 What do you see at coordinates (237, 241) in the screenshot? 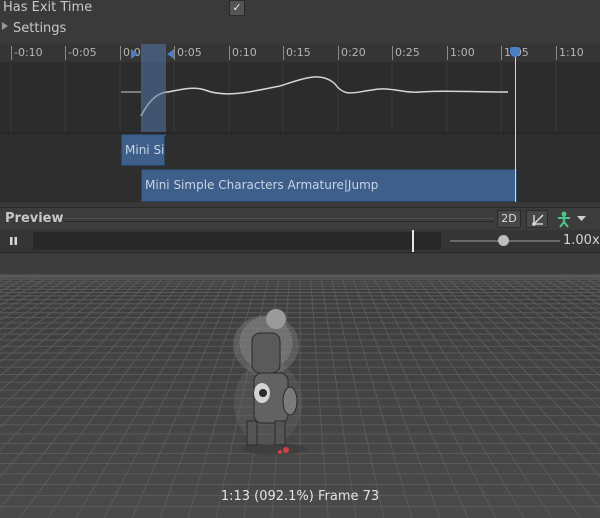
I see `preview-scrubber` at bounding box center [237, 241].